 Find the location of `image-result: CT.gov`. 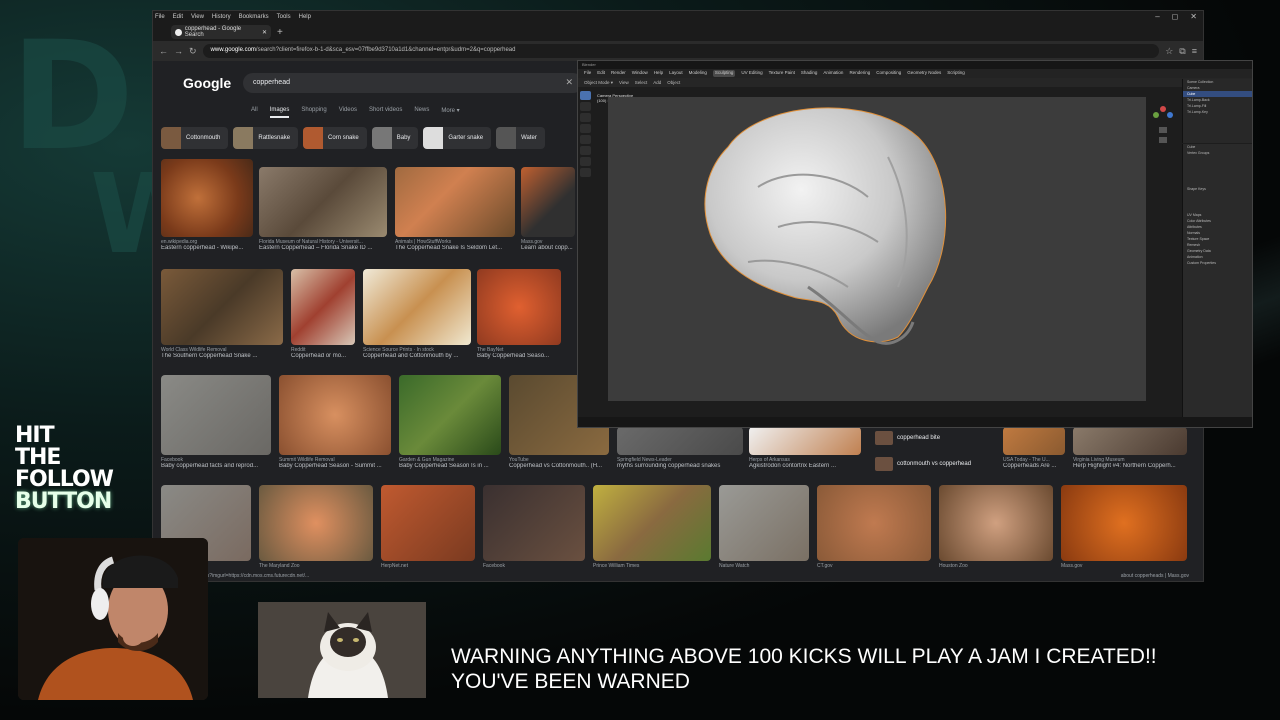

image-result: CT.gov is located at coordinates (874, 527).